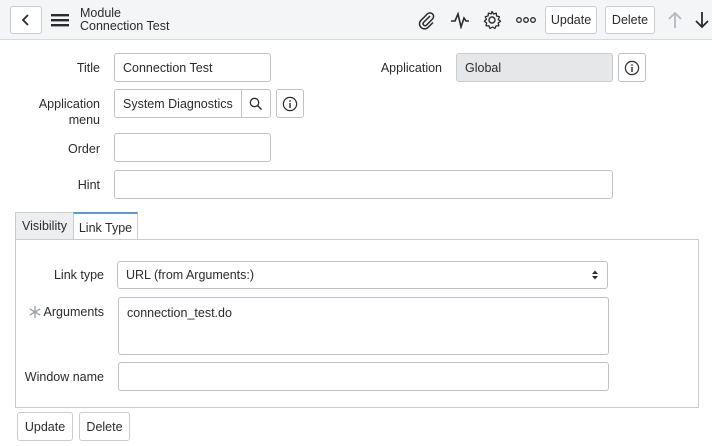 The image size is (712, 446). What do you see at coordinates (192, 147) in the screenshot?
I see `order-input` at bounding box center [192, 147].